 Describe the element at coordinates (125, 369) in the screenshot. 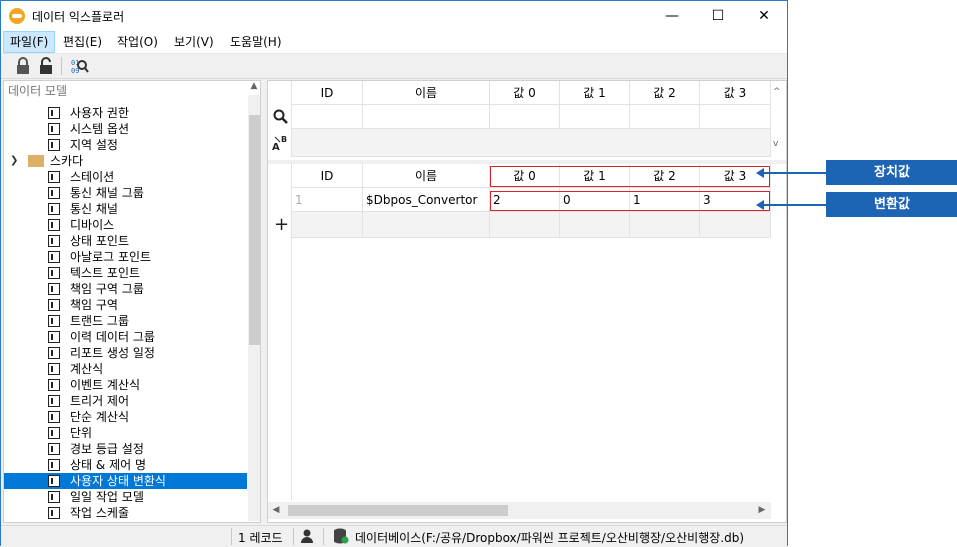

I see `tree-item: 계산식` at that location.